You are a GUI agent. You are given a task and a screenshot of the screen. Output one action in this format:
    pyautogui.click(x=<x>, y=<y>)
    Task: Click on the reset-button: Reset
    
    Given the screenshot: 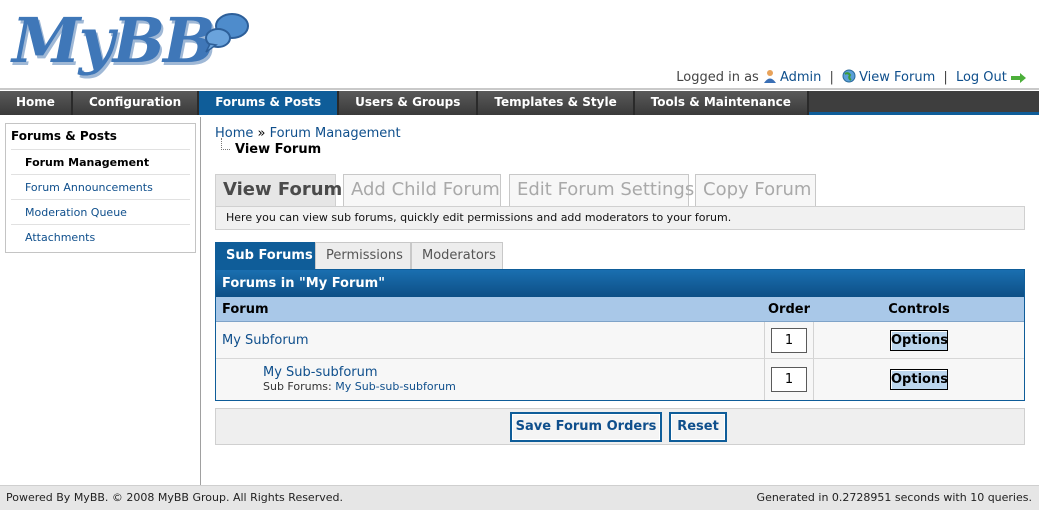 What is the action you would take?
    pyautogui.click(x=698, y=427)
    